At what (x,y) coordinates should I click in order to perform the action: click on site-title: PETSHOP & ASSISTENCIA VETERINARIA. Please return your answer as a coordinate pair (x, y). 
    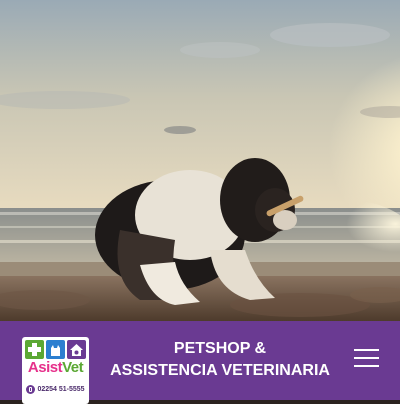
    Looking at the image, I should click on (220, 360).